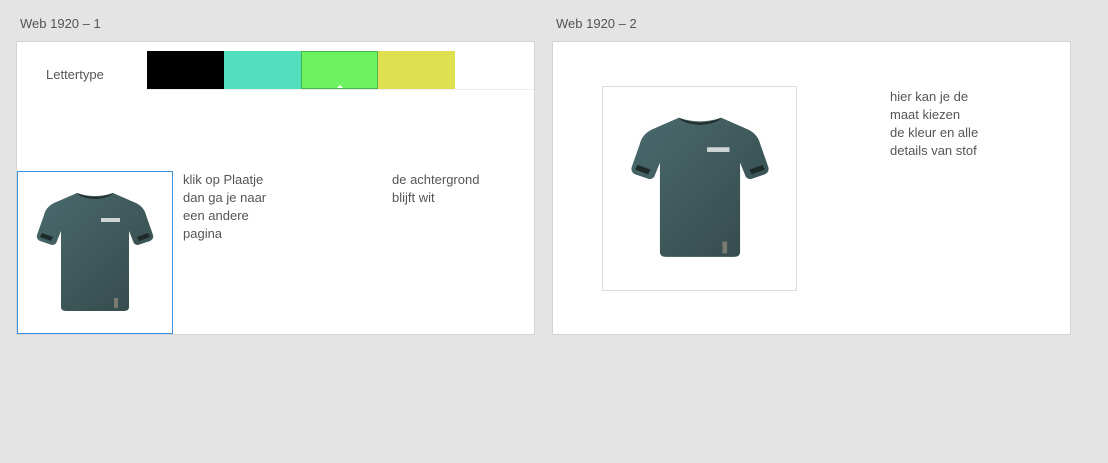 Image resolution: width=1108 pixels, height=463 pixels. I want to click on header-divider, so click(340, 89).